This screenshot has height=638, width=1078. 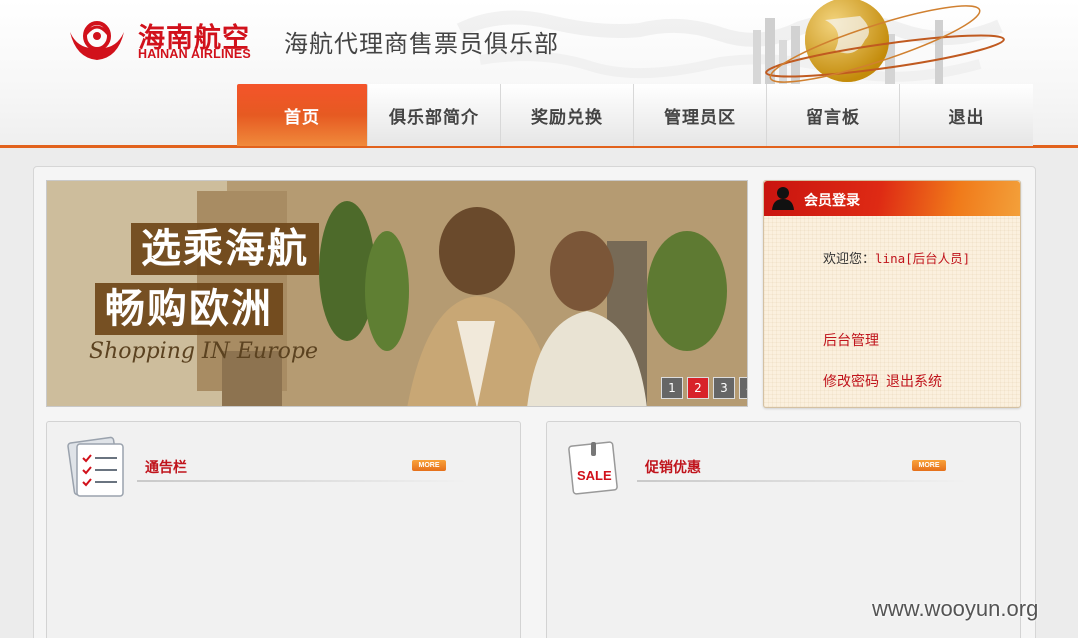 What do you see at coordinates (283, 529) in the screenshot?
I see `notice-panel: 通告栏 MORE` at bounding box center [283, 529].